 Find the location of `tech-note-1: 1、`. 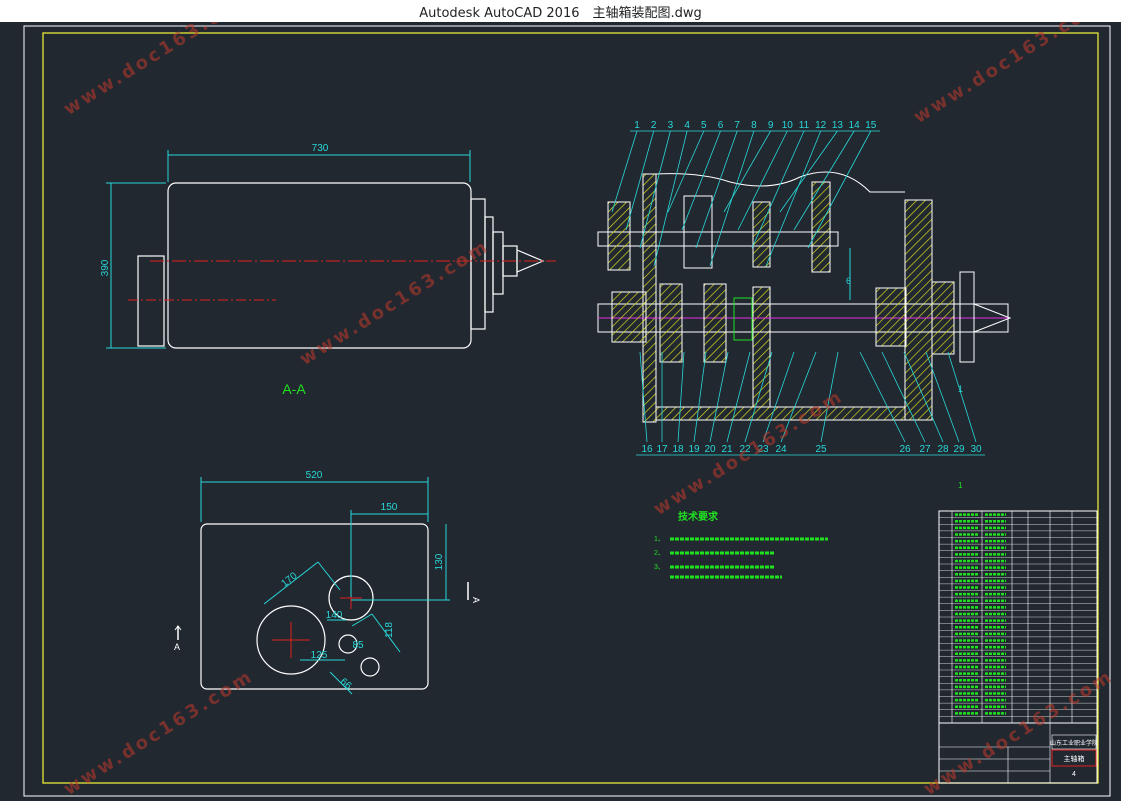

tech-note-1: 1、 is located at coordinates (659, 539).